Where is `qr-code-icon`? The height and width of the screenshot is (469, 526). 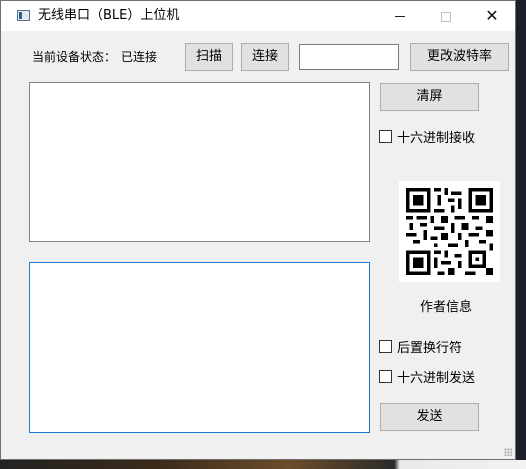 qr-code-icon is located at coordinates (449, 231).